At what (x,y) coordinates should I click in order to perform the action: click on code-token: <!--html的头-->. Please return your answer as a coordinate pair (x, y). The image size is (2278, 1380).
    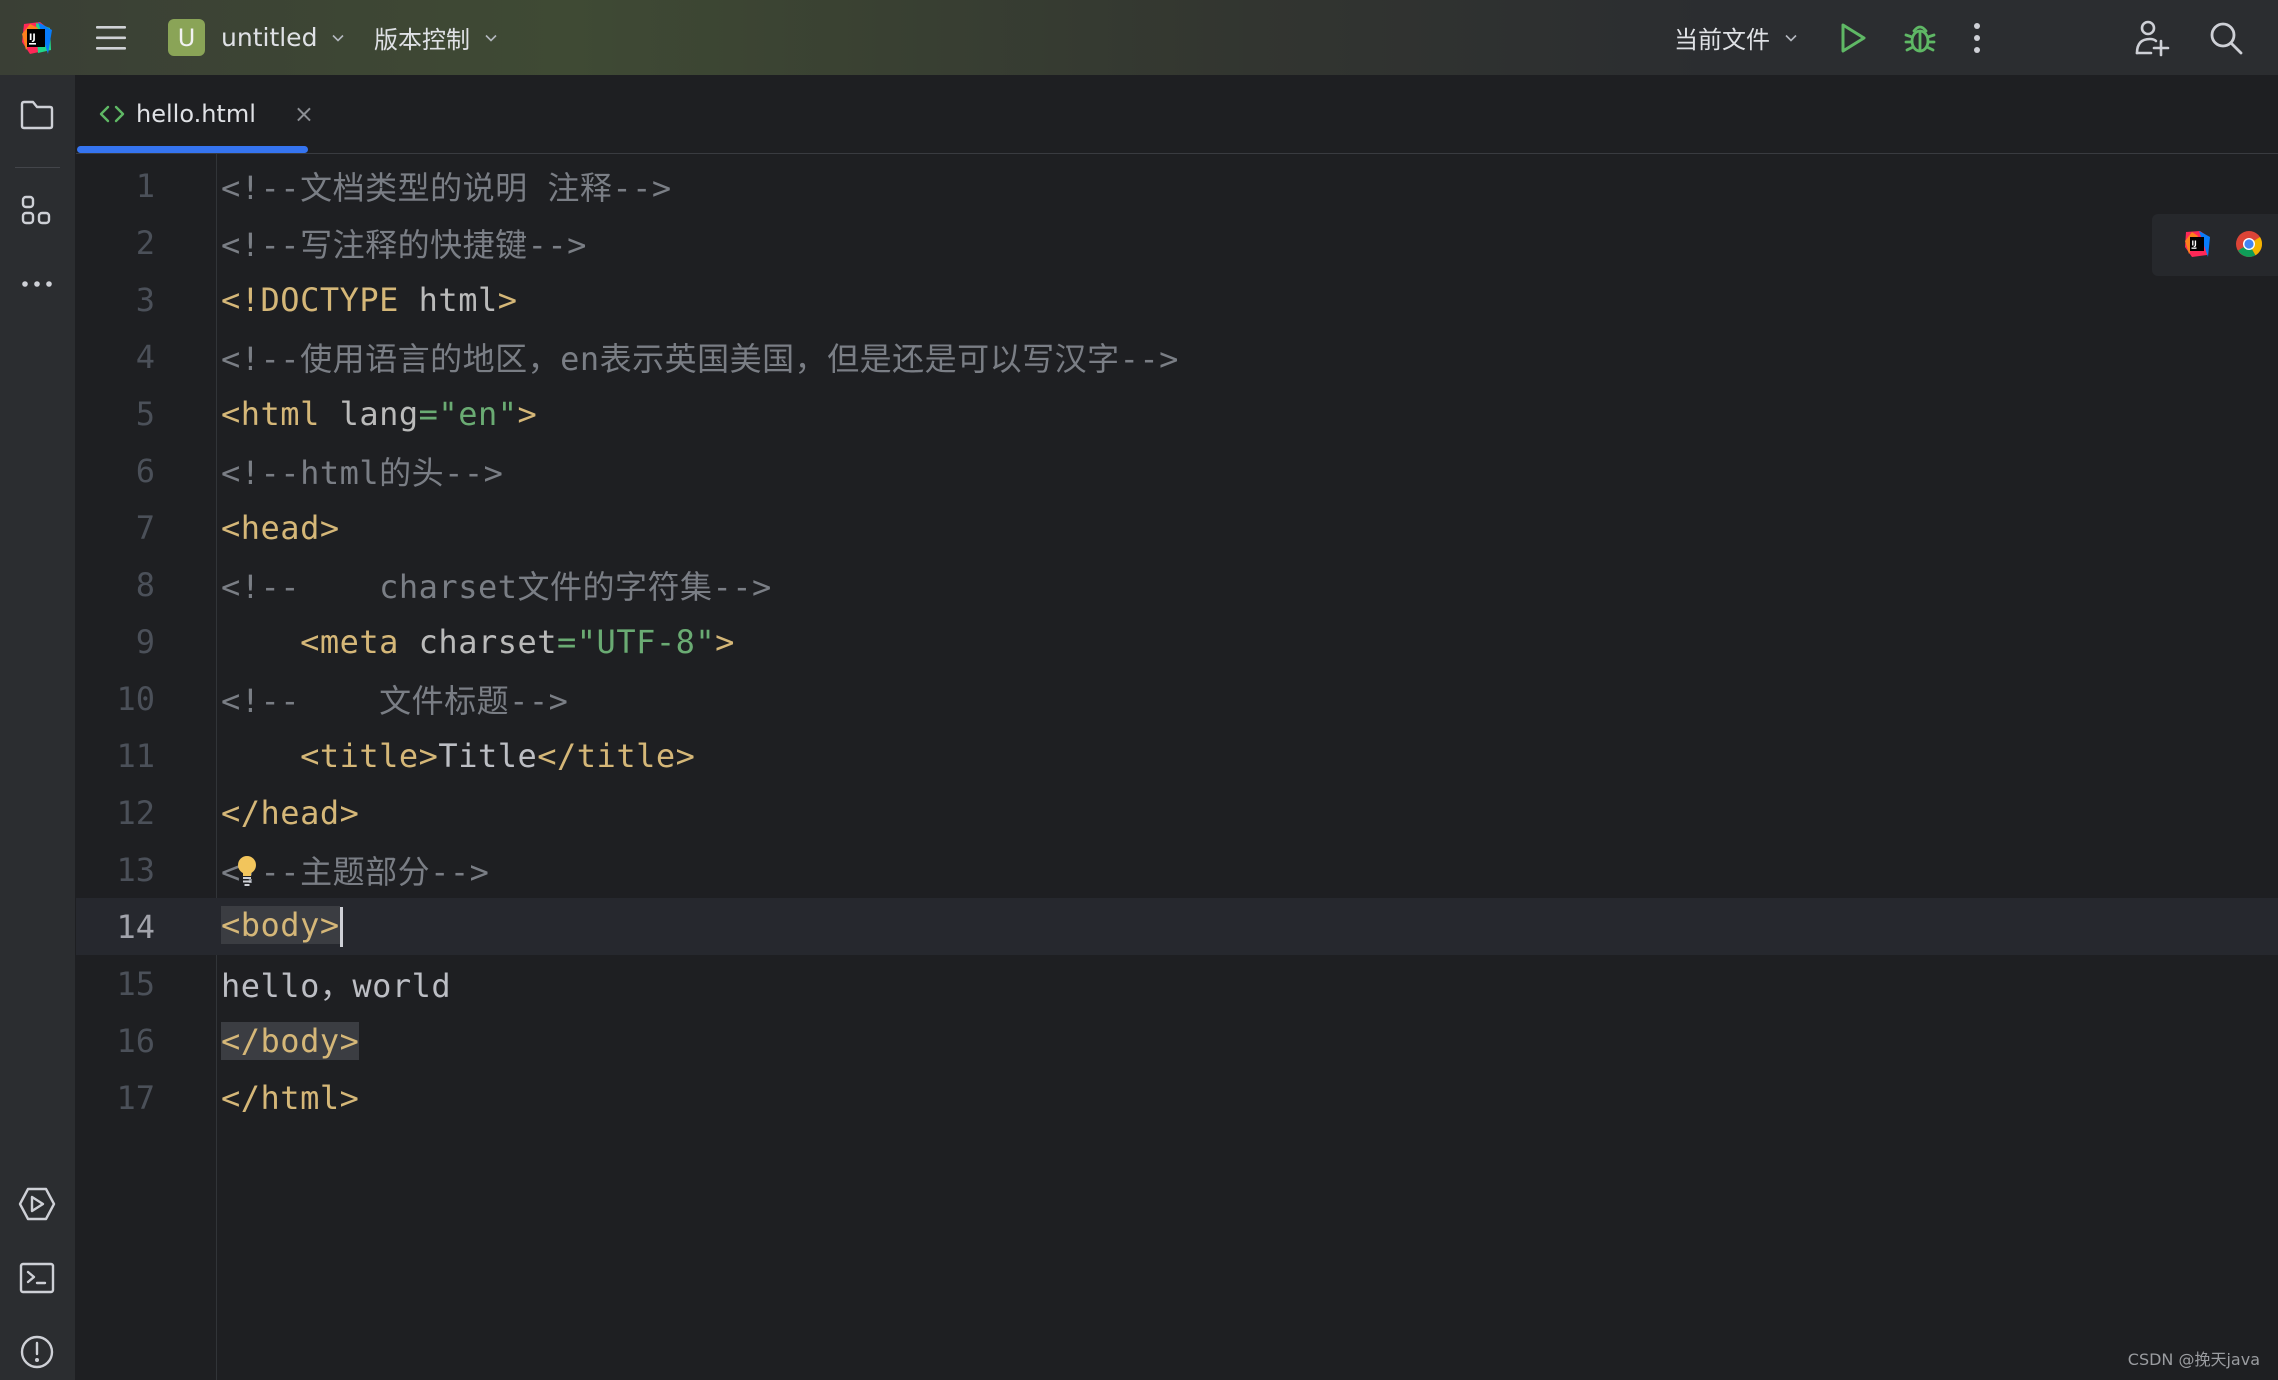
    Looking at the image, I should click on (362, 472).